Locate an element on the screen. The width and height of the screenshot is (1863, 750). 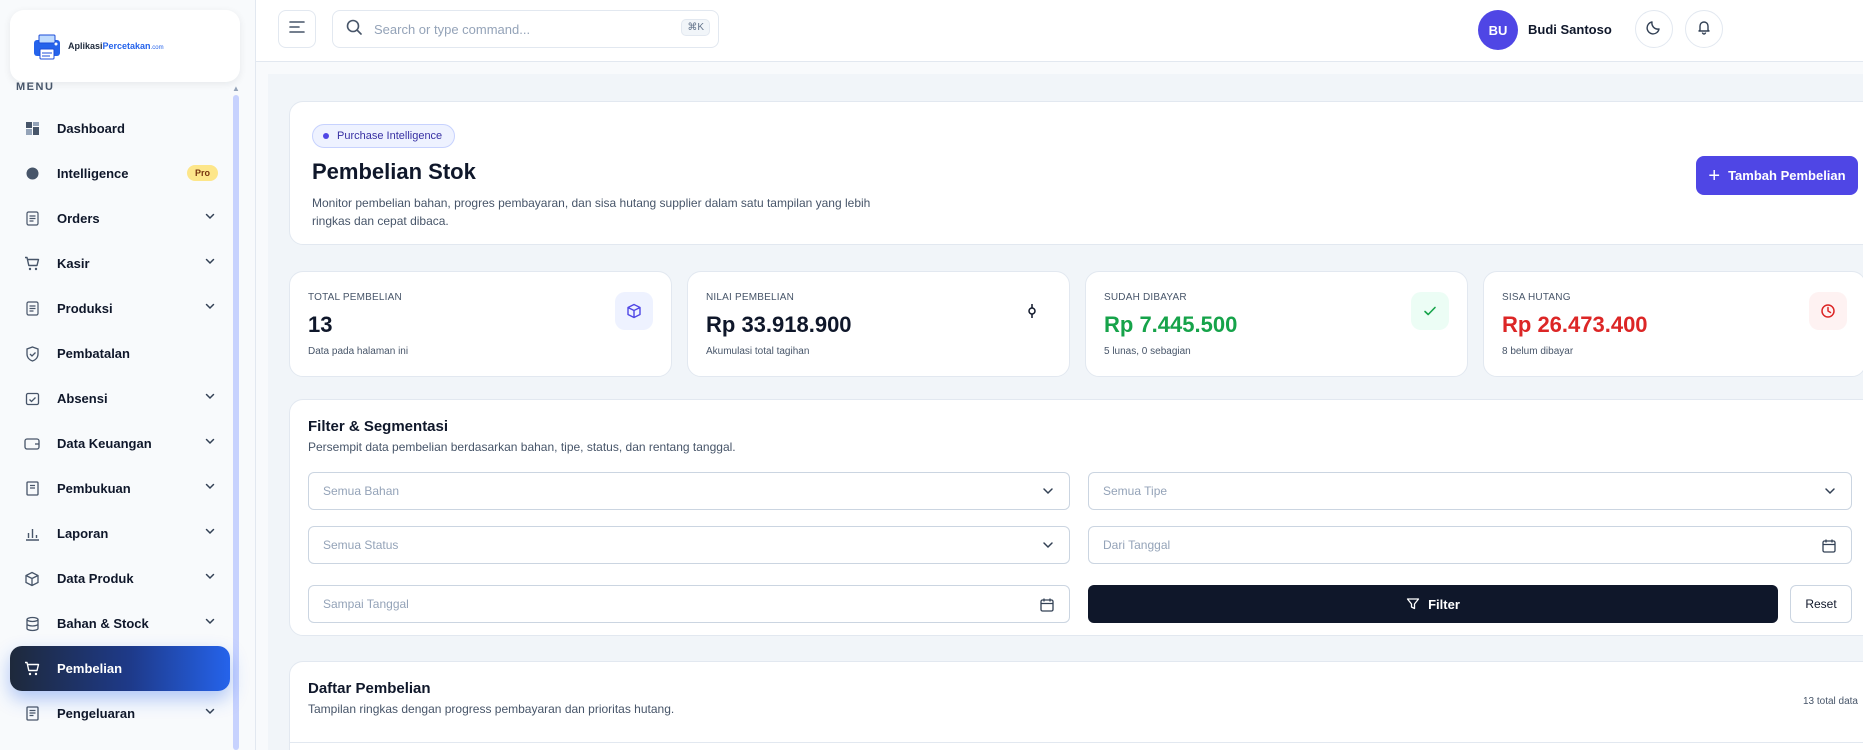
sidebar-item-pembukuan: Pembukuan is located at coordinates (120, 488).